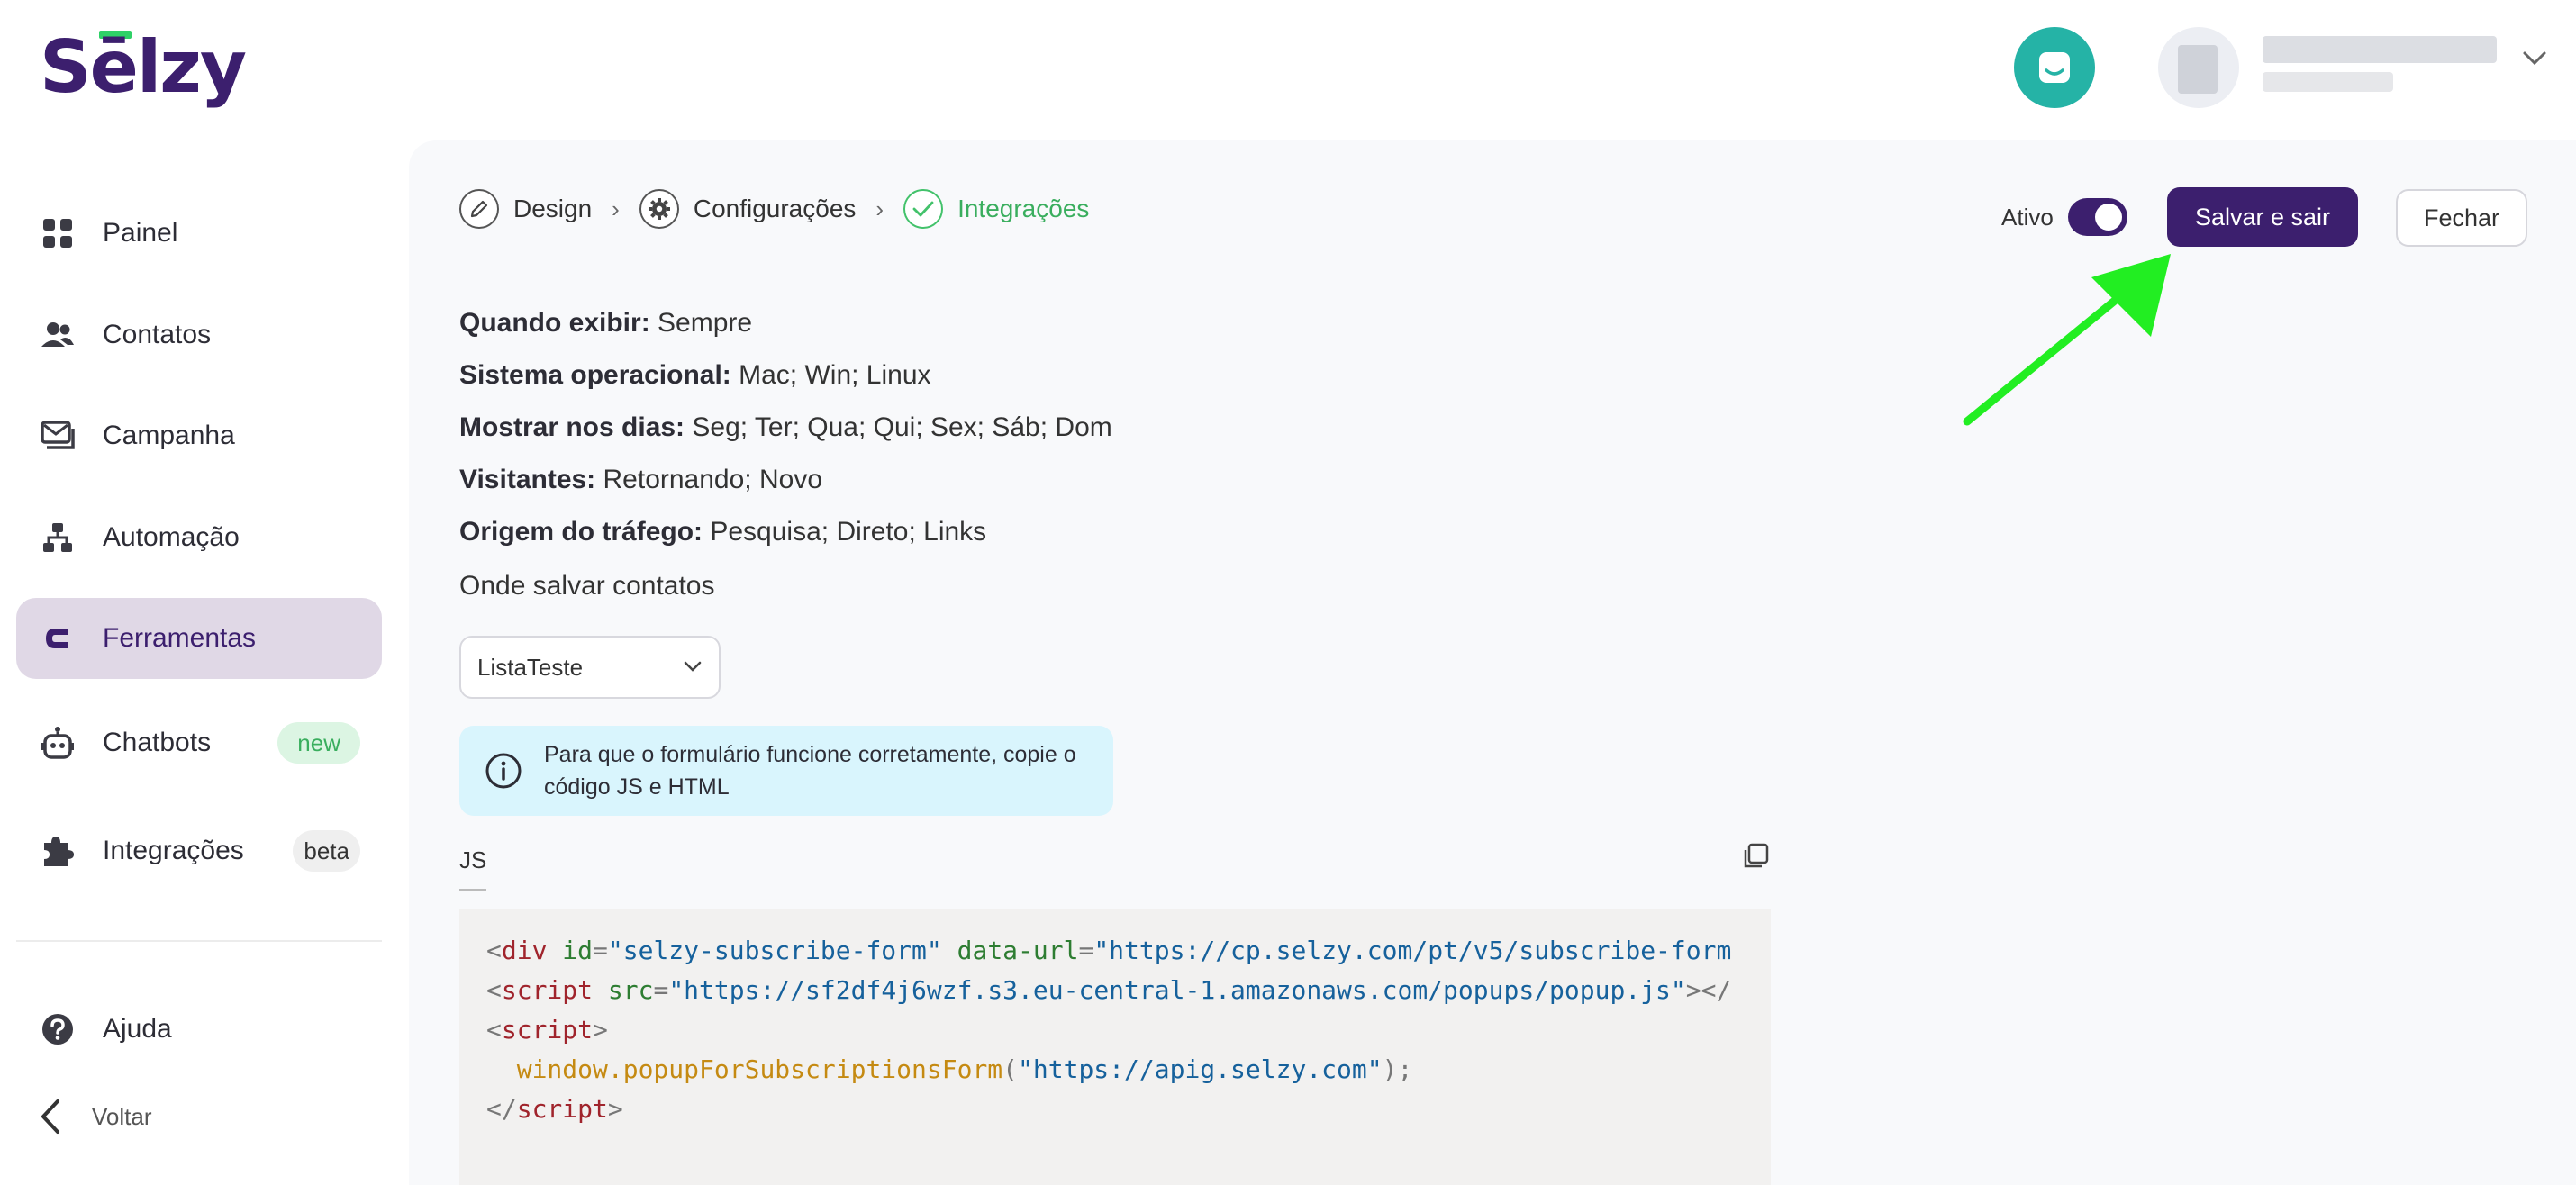 The image size is (2576, 1185). What do you see at coordinates (552, 208) in the screenshot?
I see `step-design: Design` at bounding box center [552, 208].